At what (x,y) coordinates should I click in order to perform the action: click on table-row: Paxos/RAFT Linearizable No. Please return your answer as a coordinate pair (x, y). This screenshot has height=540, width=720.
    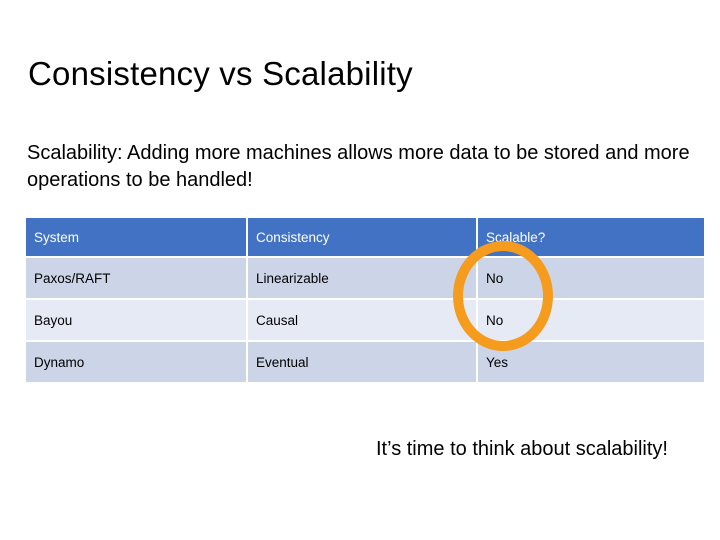
    Looking at the image, I should click on (365, 278).